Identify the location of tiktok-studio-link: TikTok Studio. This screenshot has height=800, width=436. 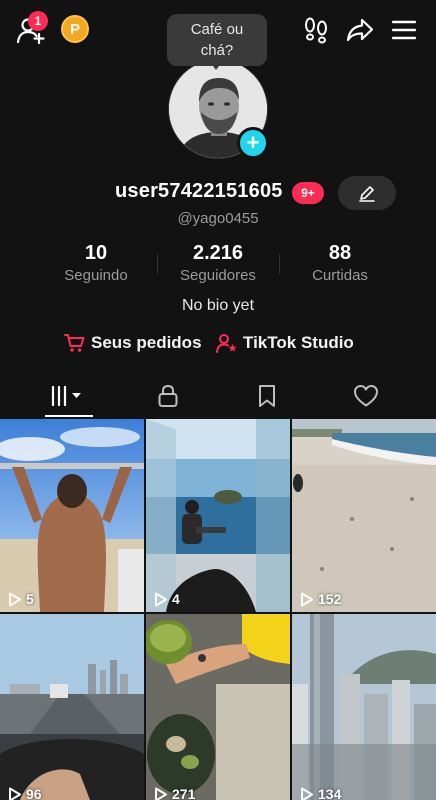
(285, 343).